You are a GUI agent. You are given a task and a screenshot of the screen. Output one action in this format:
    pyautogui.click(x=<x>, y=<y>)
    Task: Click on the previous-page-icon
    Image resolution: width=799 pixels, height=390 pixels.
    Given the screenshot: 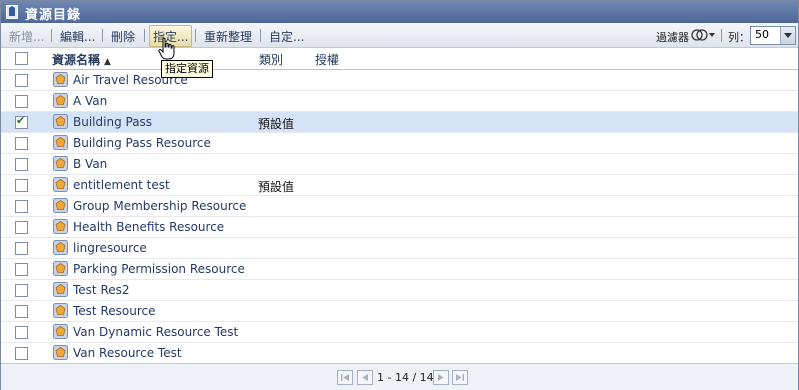 What is the action you would take?
    pyautogui.click(x=365, y=377)
    